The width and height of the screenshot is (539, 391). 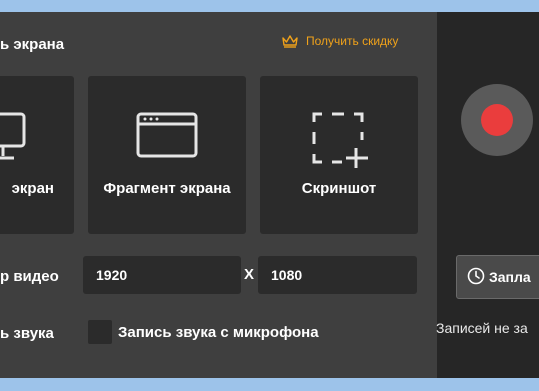 What do you see at coordinates (482, 328) in the screenshot?
I see `recordings-status: Записей не за` at bounding box center [482, 328].